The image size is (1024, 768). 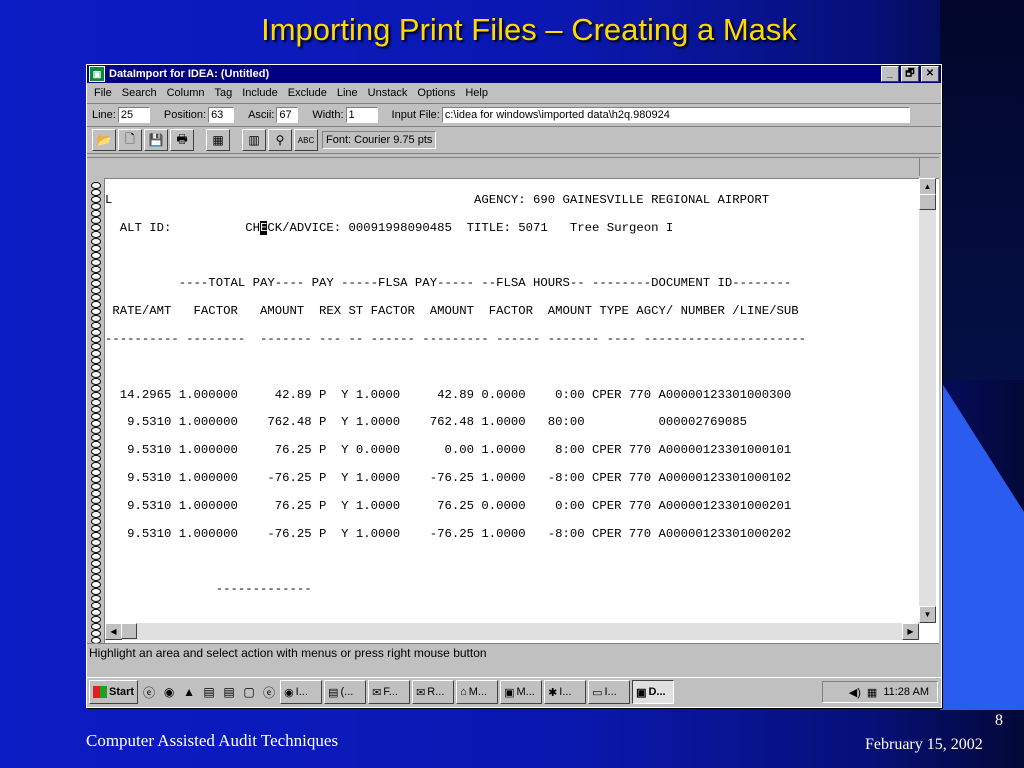 What do you see at coordinates (512, 631) in the screenshot?
I see `horizontal-scrollbar: ◀ ▶` at bounding box center [512, 631].